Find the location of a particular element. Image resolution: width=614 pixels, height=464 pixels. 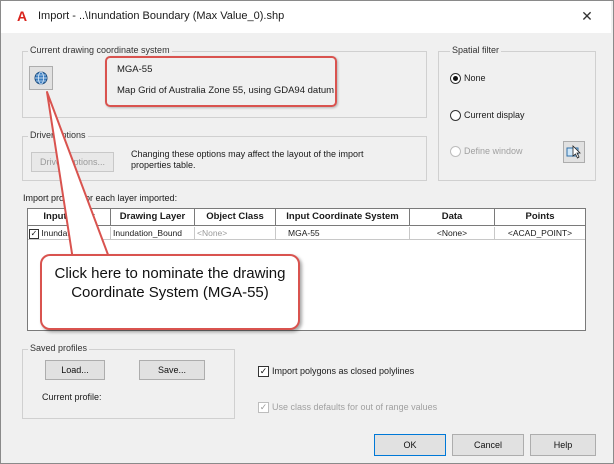

help-button: Help is located at coordinates (563, 445).